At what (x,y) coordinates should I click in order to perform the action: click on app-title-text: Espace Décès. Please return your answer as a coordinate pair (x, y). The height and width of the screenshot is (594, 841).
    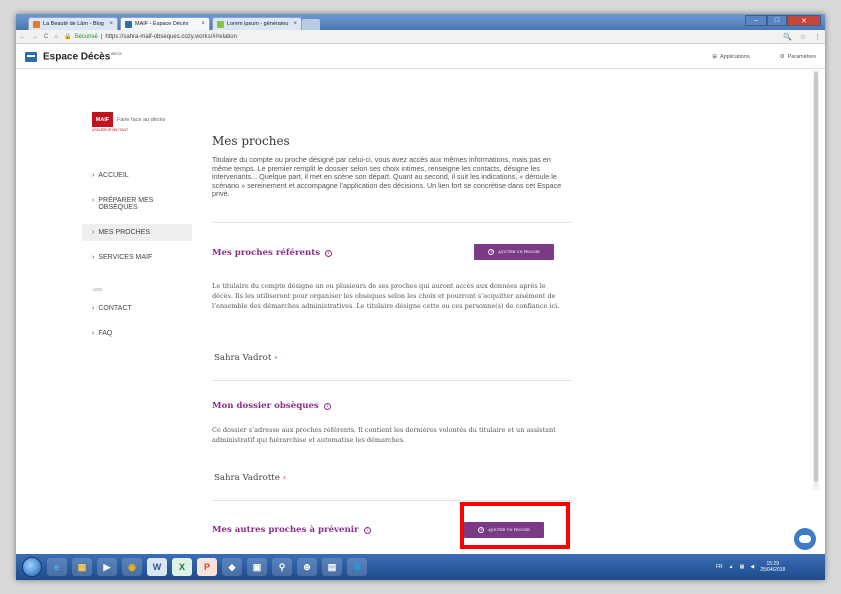
    Looking at the image, I should click on (77, 57).